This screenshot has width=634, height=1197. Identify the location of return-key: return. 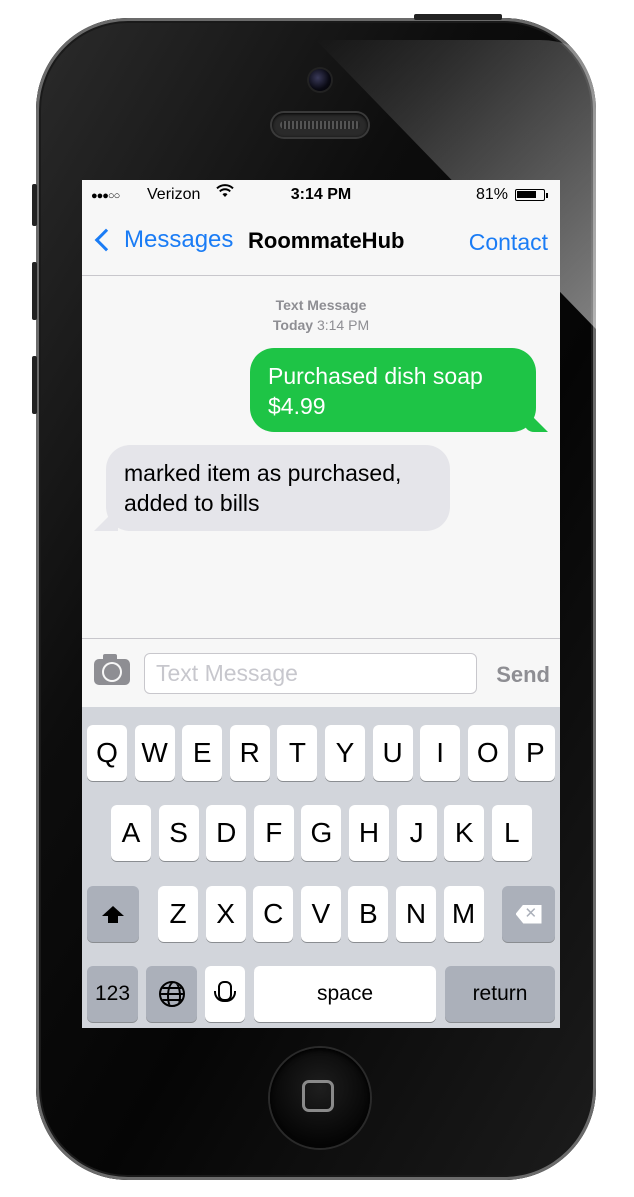
(500, 994).